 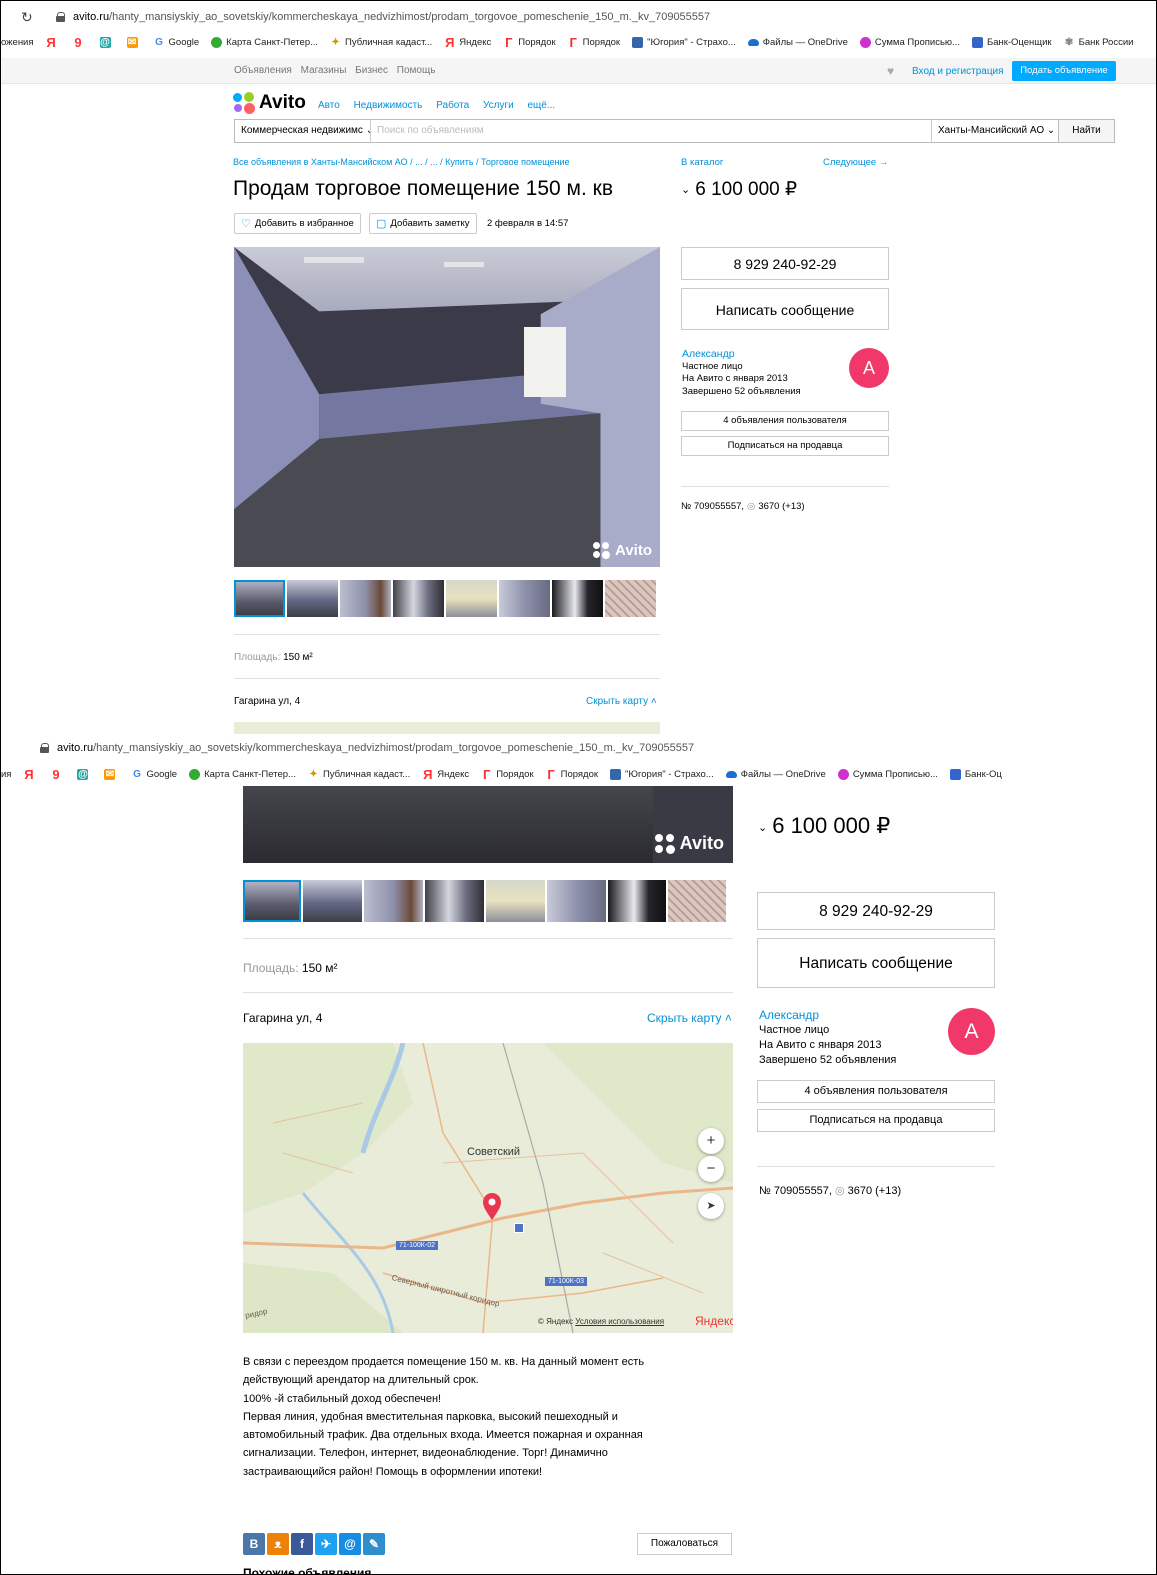 What do you see at coordinates (350, 1544) in the screenshot?
I see `mailru-share-icon: @` at bounding box center [350, 1544].